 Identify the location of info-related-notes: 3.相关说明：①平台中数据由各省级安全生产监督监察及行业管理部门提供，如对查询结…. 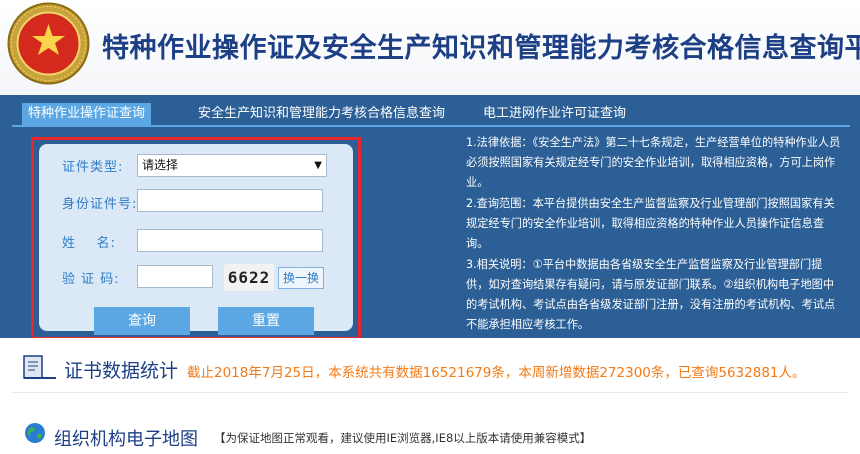
(651, 294).